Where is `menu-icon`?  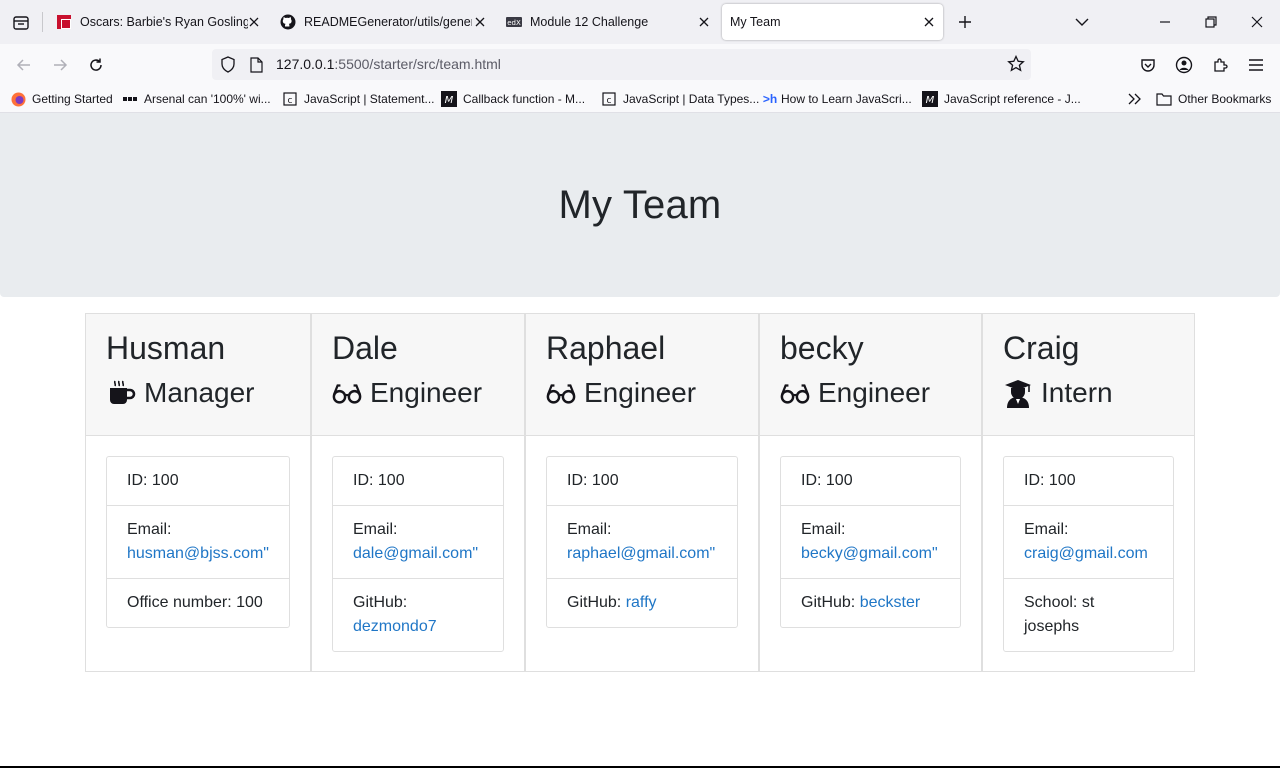
menu-icon is located at coordinates (1256, 65).